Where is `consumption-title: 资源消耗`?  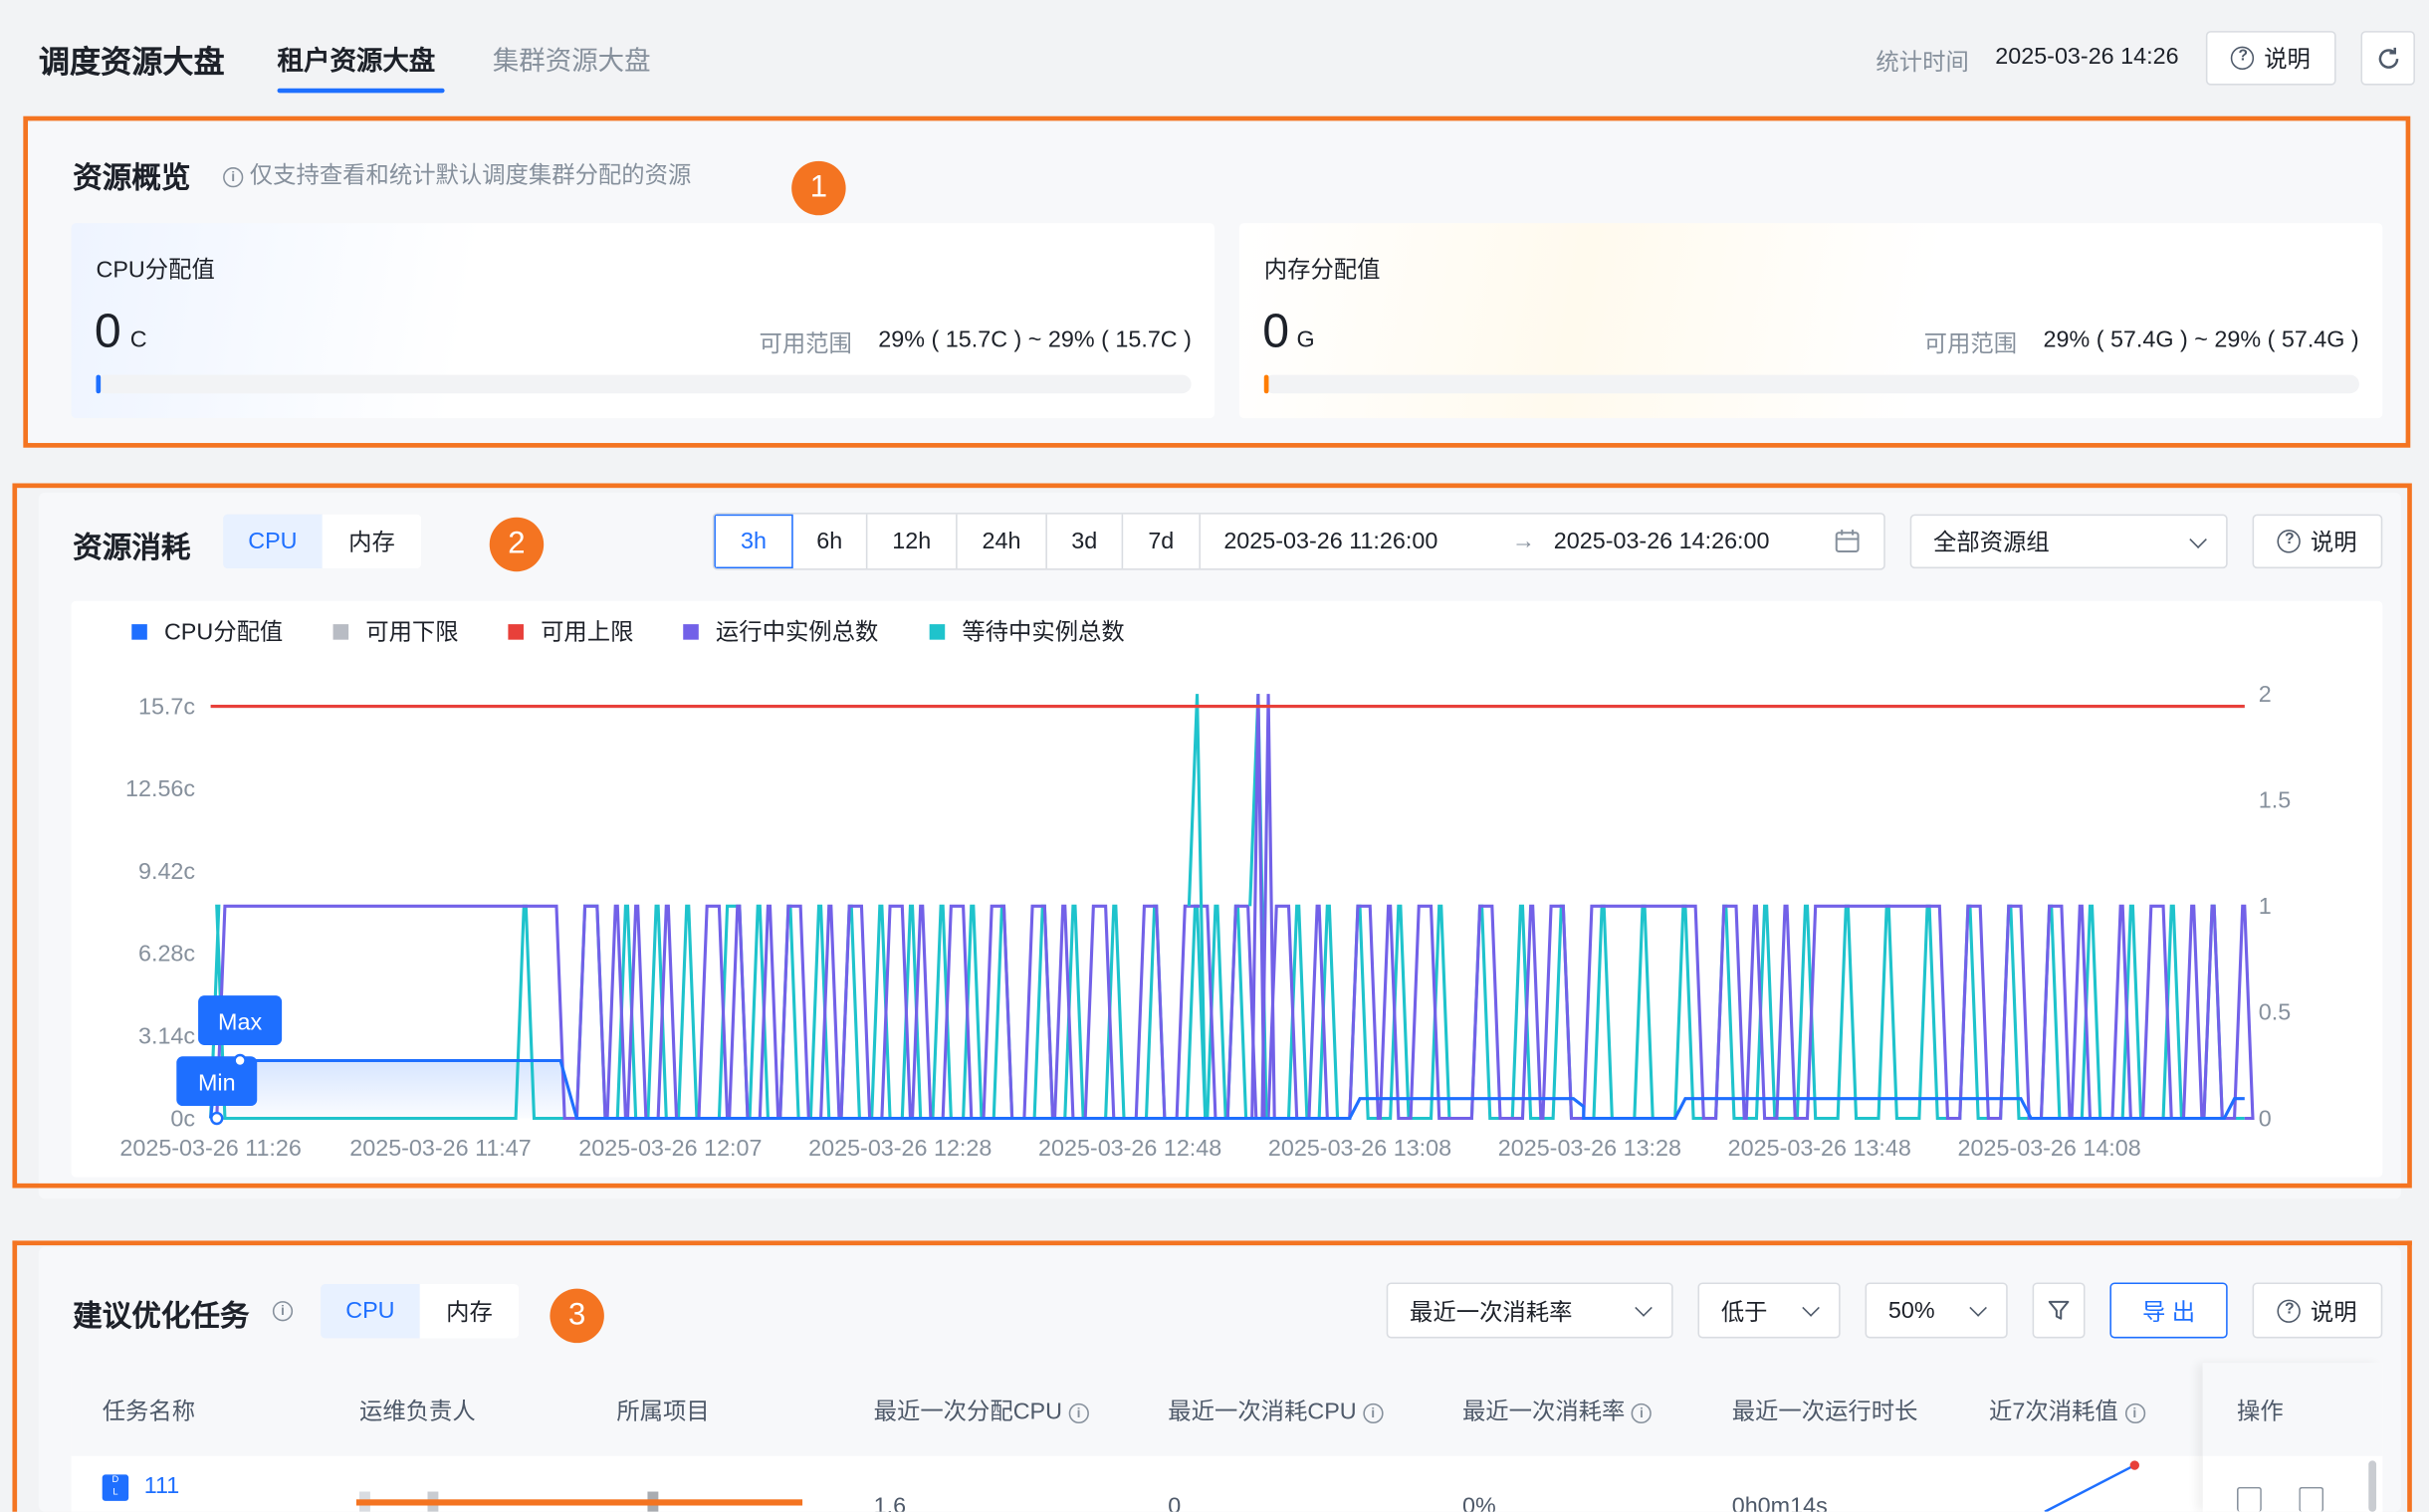
consumption-title: 资源消耗 is located at coordinates (132, 549).